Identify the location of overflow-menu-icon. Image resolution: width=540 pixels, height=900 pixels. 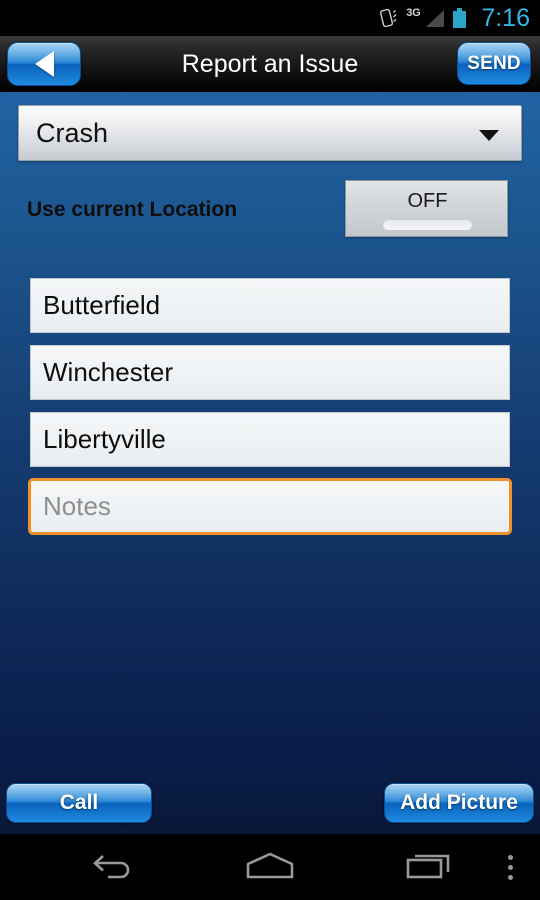
(510, 867).